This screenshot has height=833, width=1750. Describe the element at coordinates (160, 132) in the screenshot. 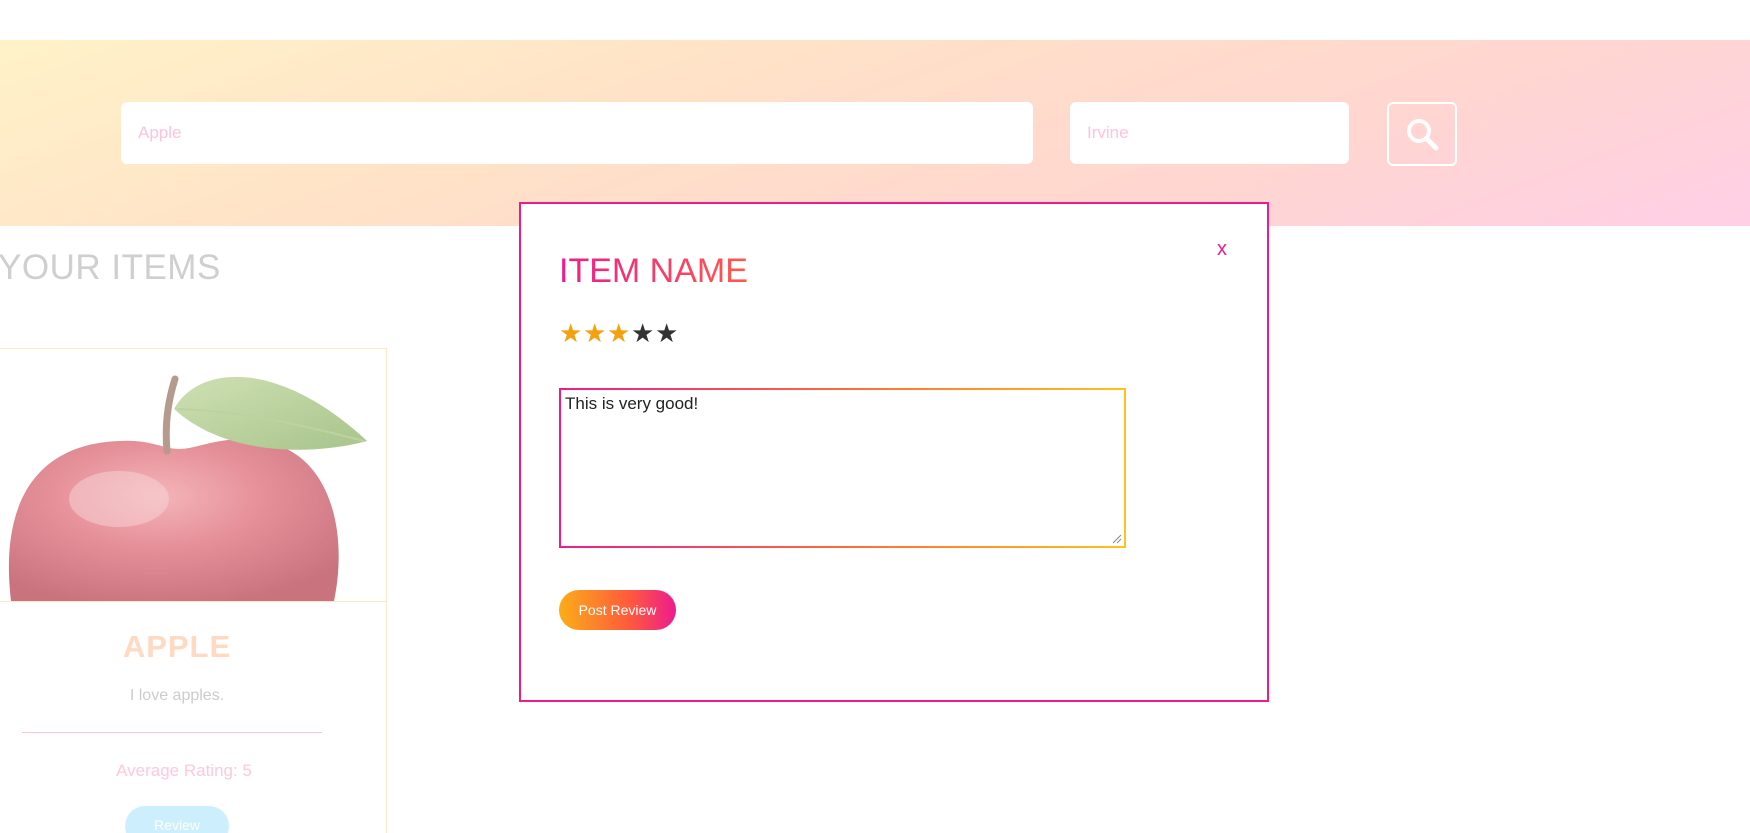

I see `search-what-value: Apple` at that location.